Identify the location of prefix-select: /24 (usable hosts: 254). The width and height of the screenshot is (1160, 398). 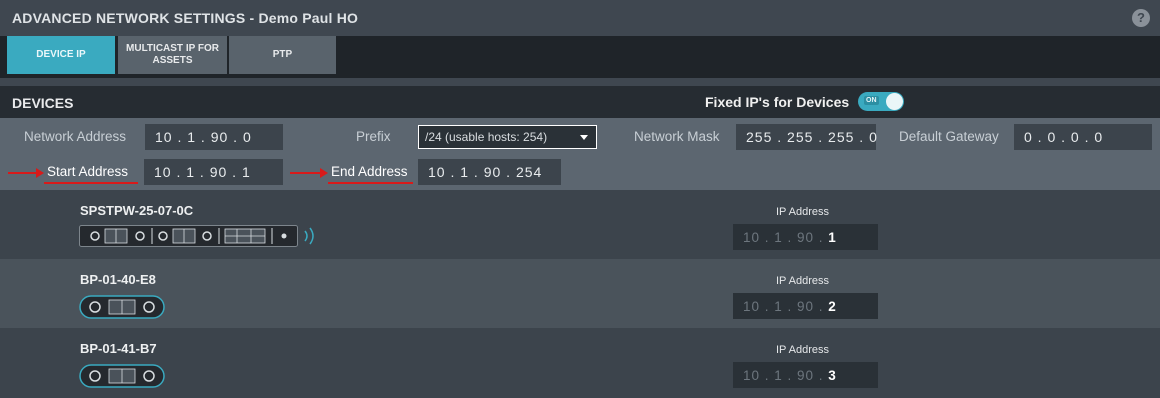
(507, 137).